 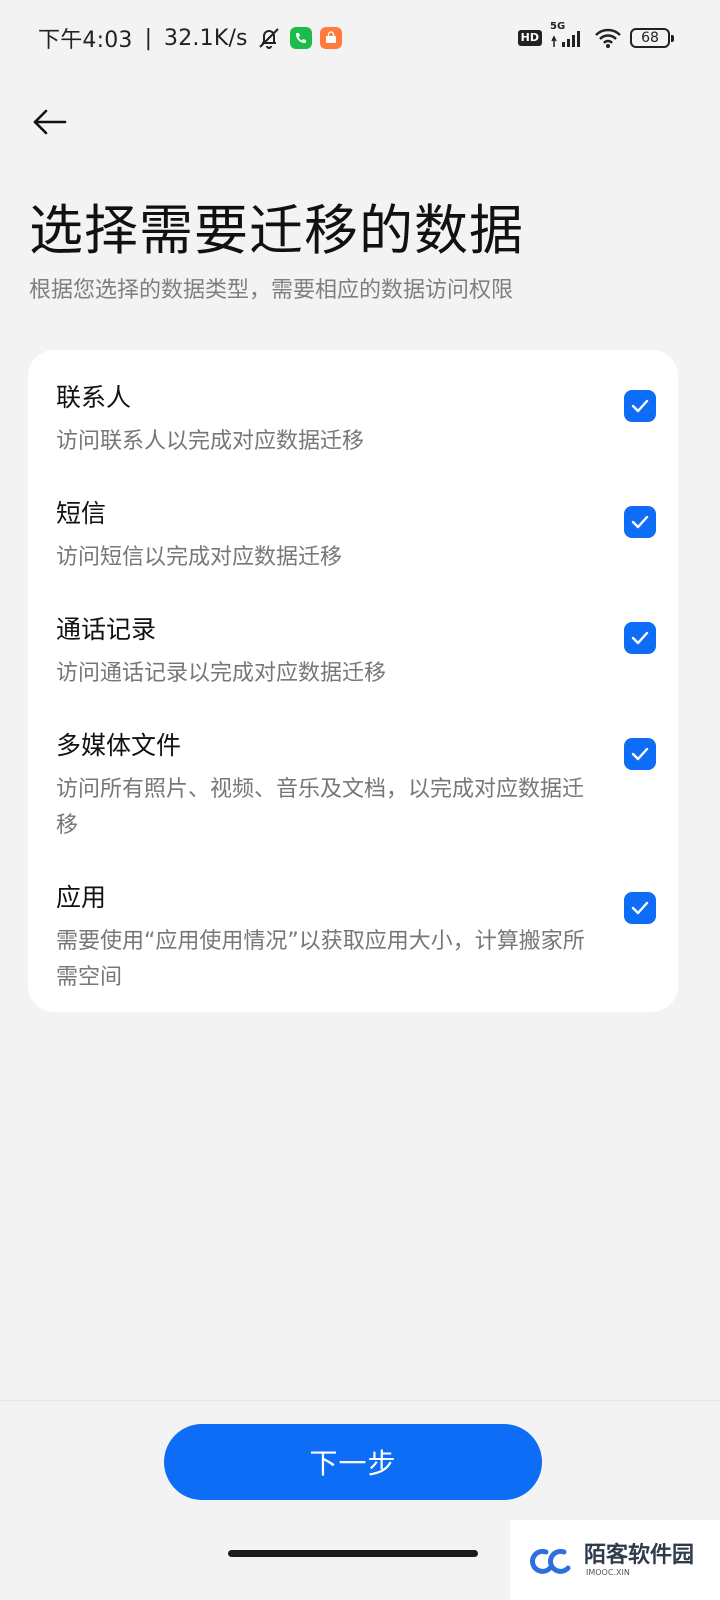 I want to click on status-time: 下午4:03, so click(x=85, y=40).